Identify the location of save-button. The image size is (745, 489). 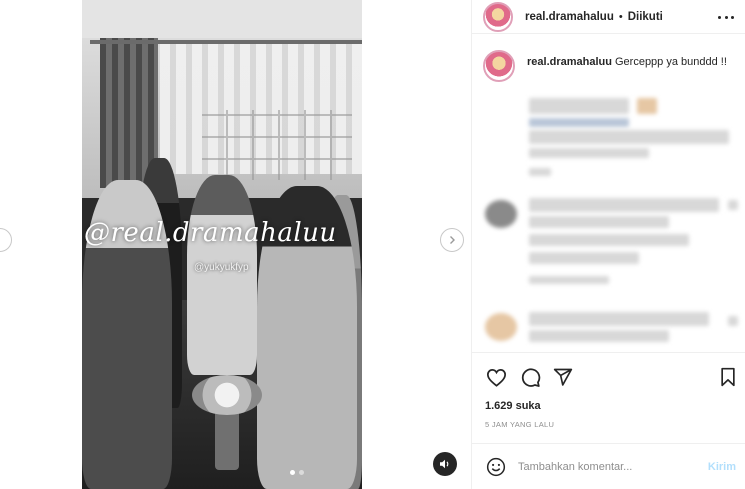
(728, 377).